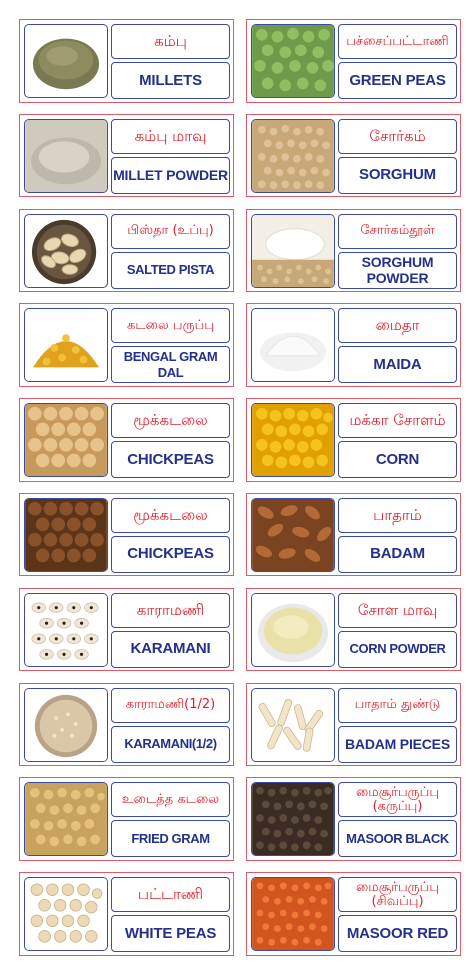 This screenshot has height=979, width=474. Describe the element at coordinates (397, 649) in the screenshot. I see `english-name-box: CORN POWDER` at that location.